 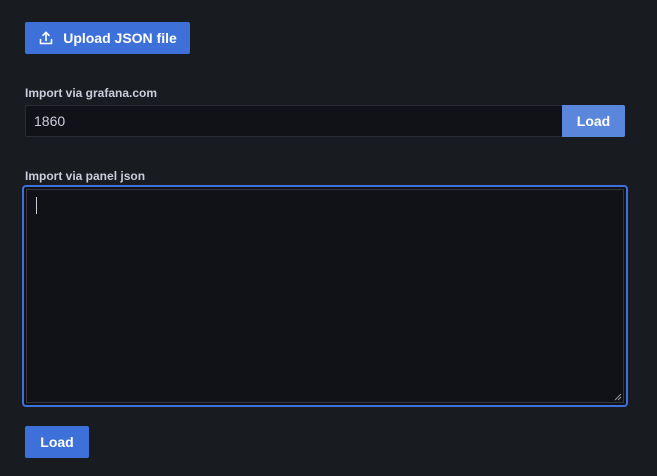 What do you see at coordinates (91, 93) in the screenshot?
I see `grafana-com-label: Import via grafana.com` at bounding box center [91, 93].